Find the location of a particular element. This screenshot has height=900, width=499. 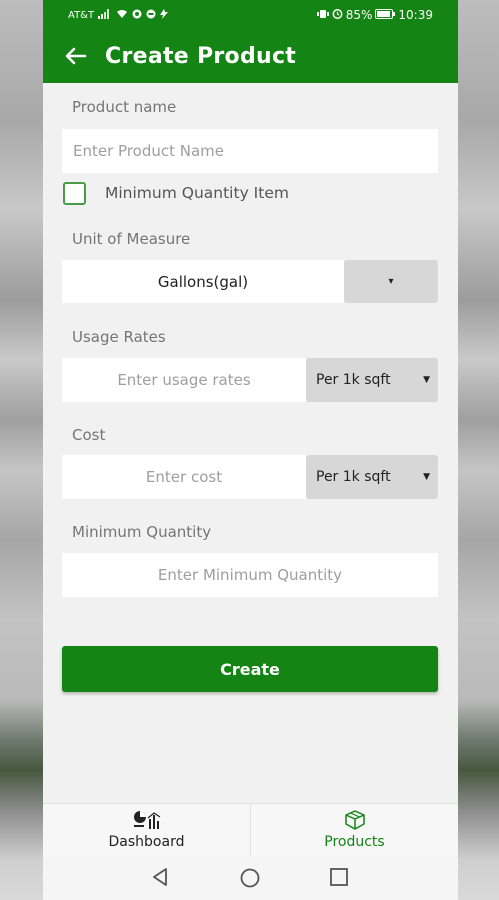

nav-item-products: Products is located at coordinates (354, 830).